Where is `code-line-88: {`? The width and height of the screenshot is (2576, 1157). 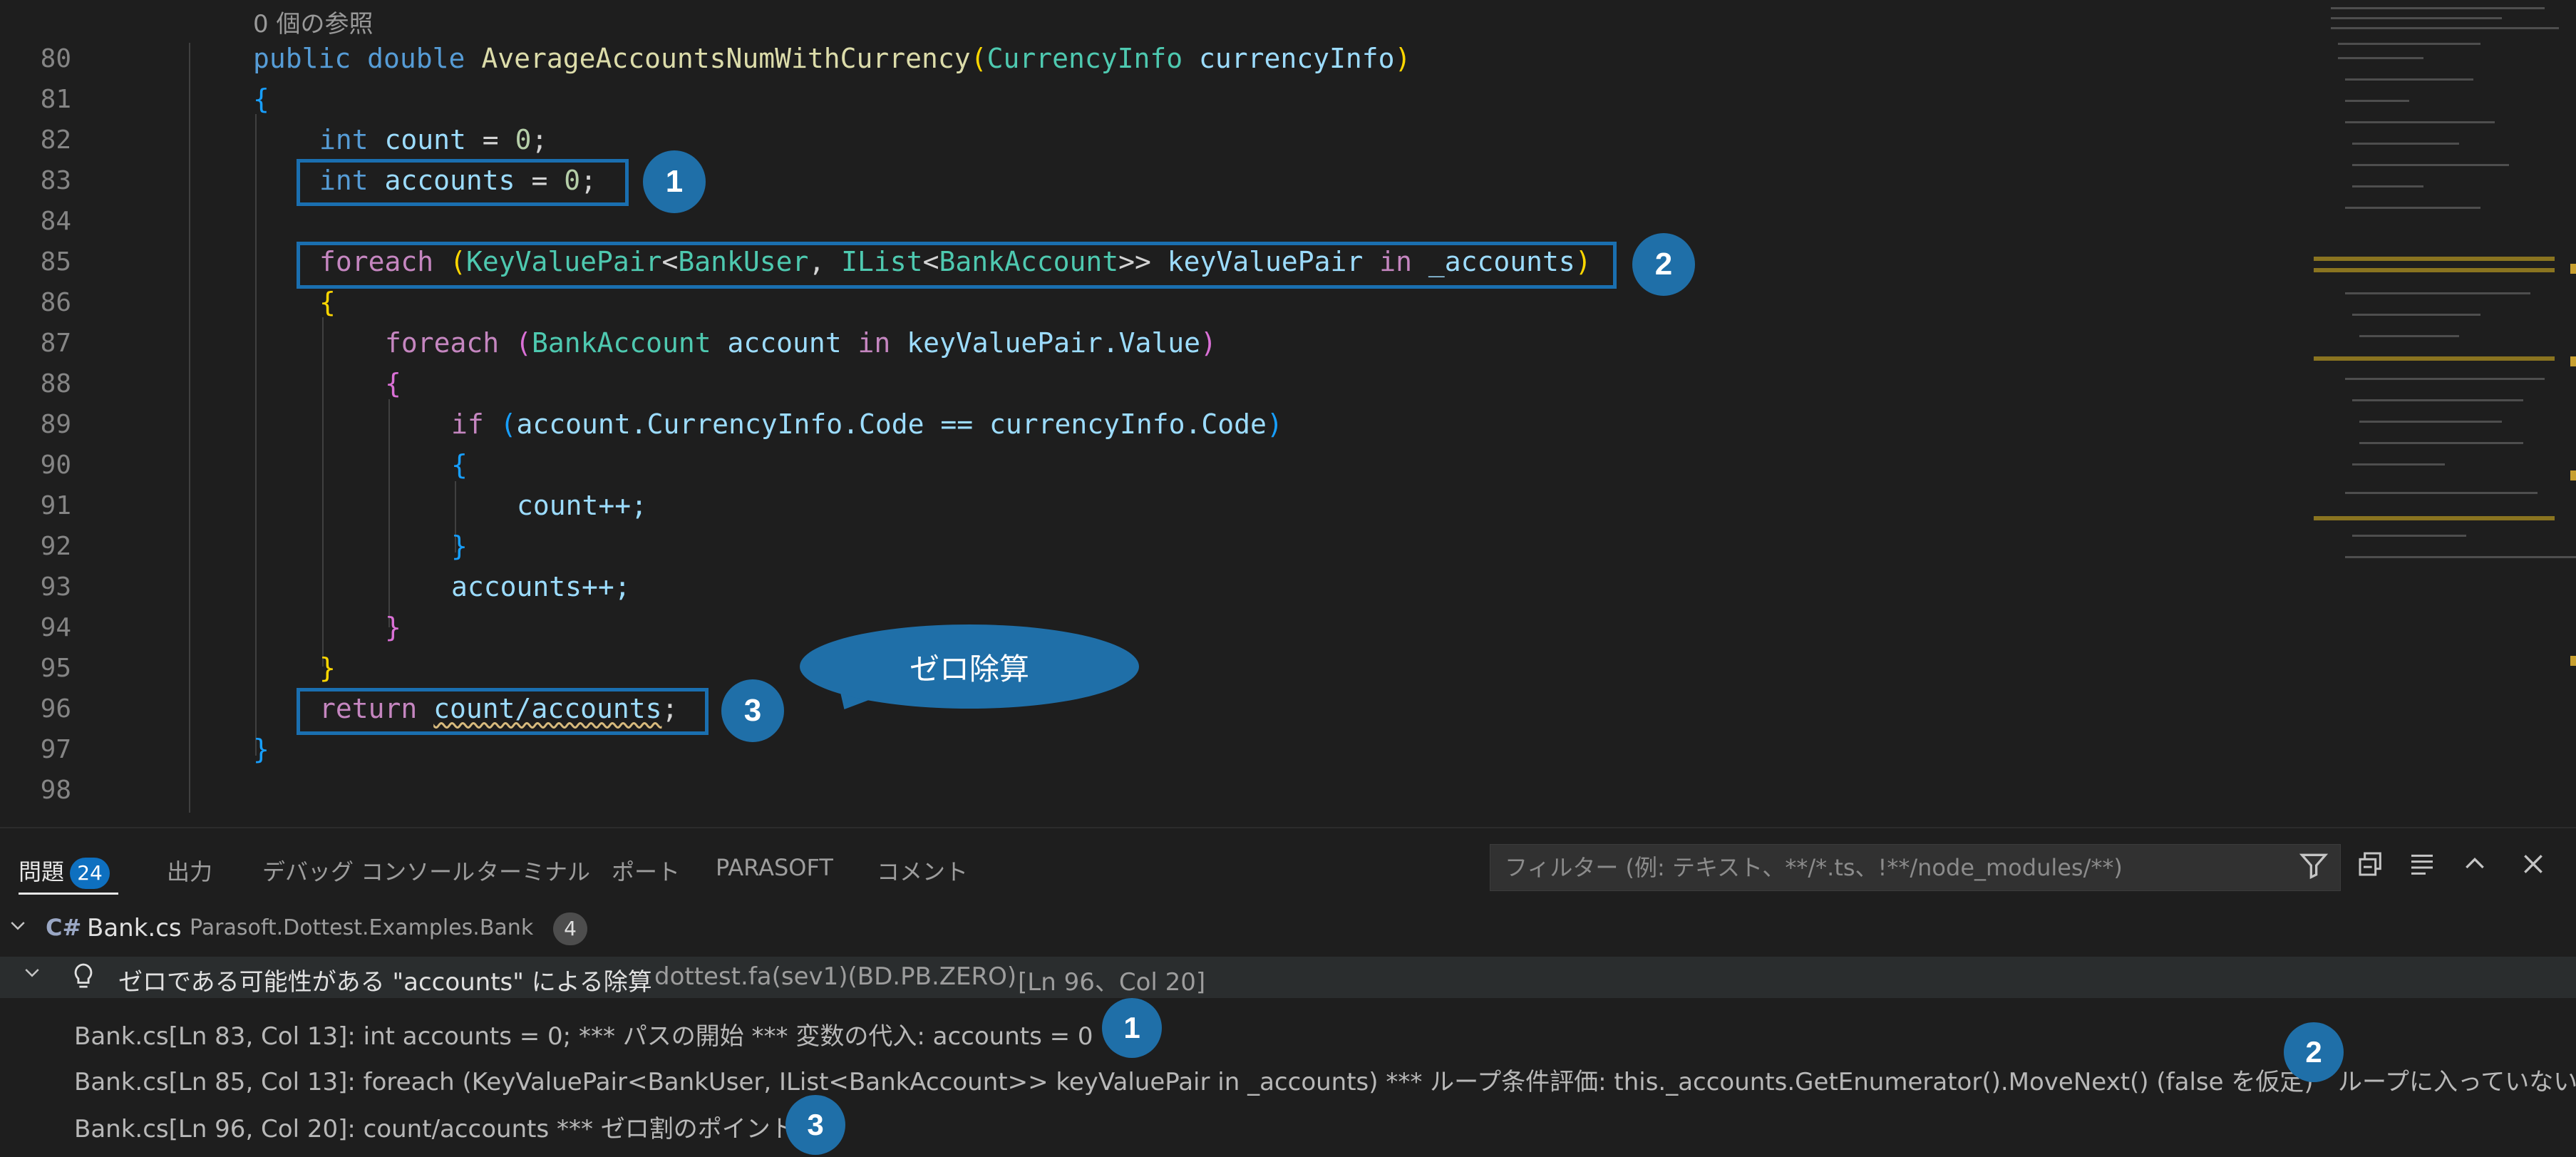 code-line-88: { is located at coordinates (393, 383).